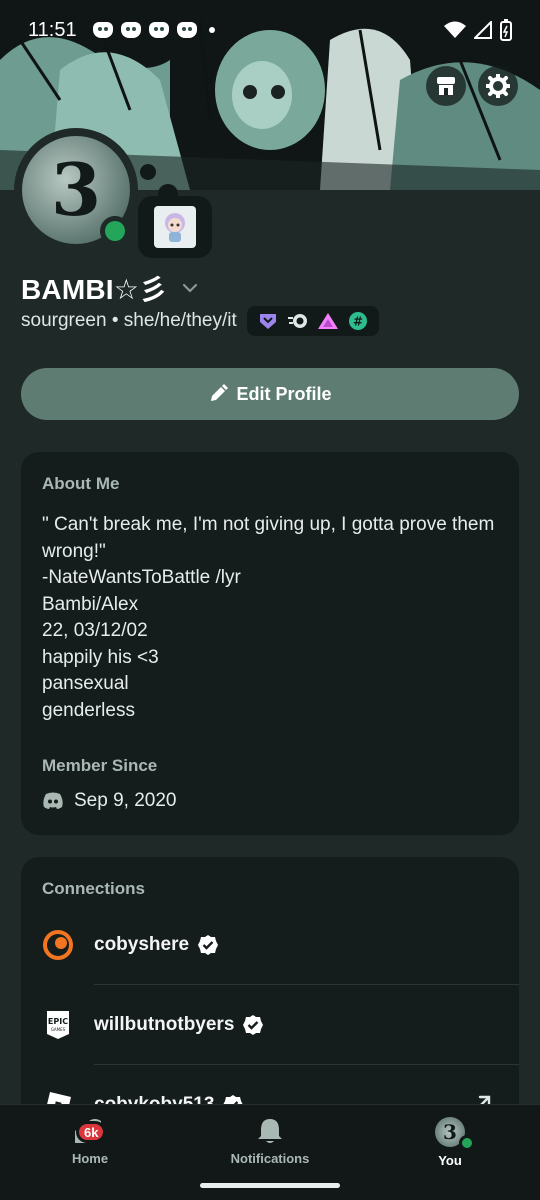 This screenshot has width=540, height=1200. I want to click on crunchyroll-icon, so click(58, 945).